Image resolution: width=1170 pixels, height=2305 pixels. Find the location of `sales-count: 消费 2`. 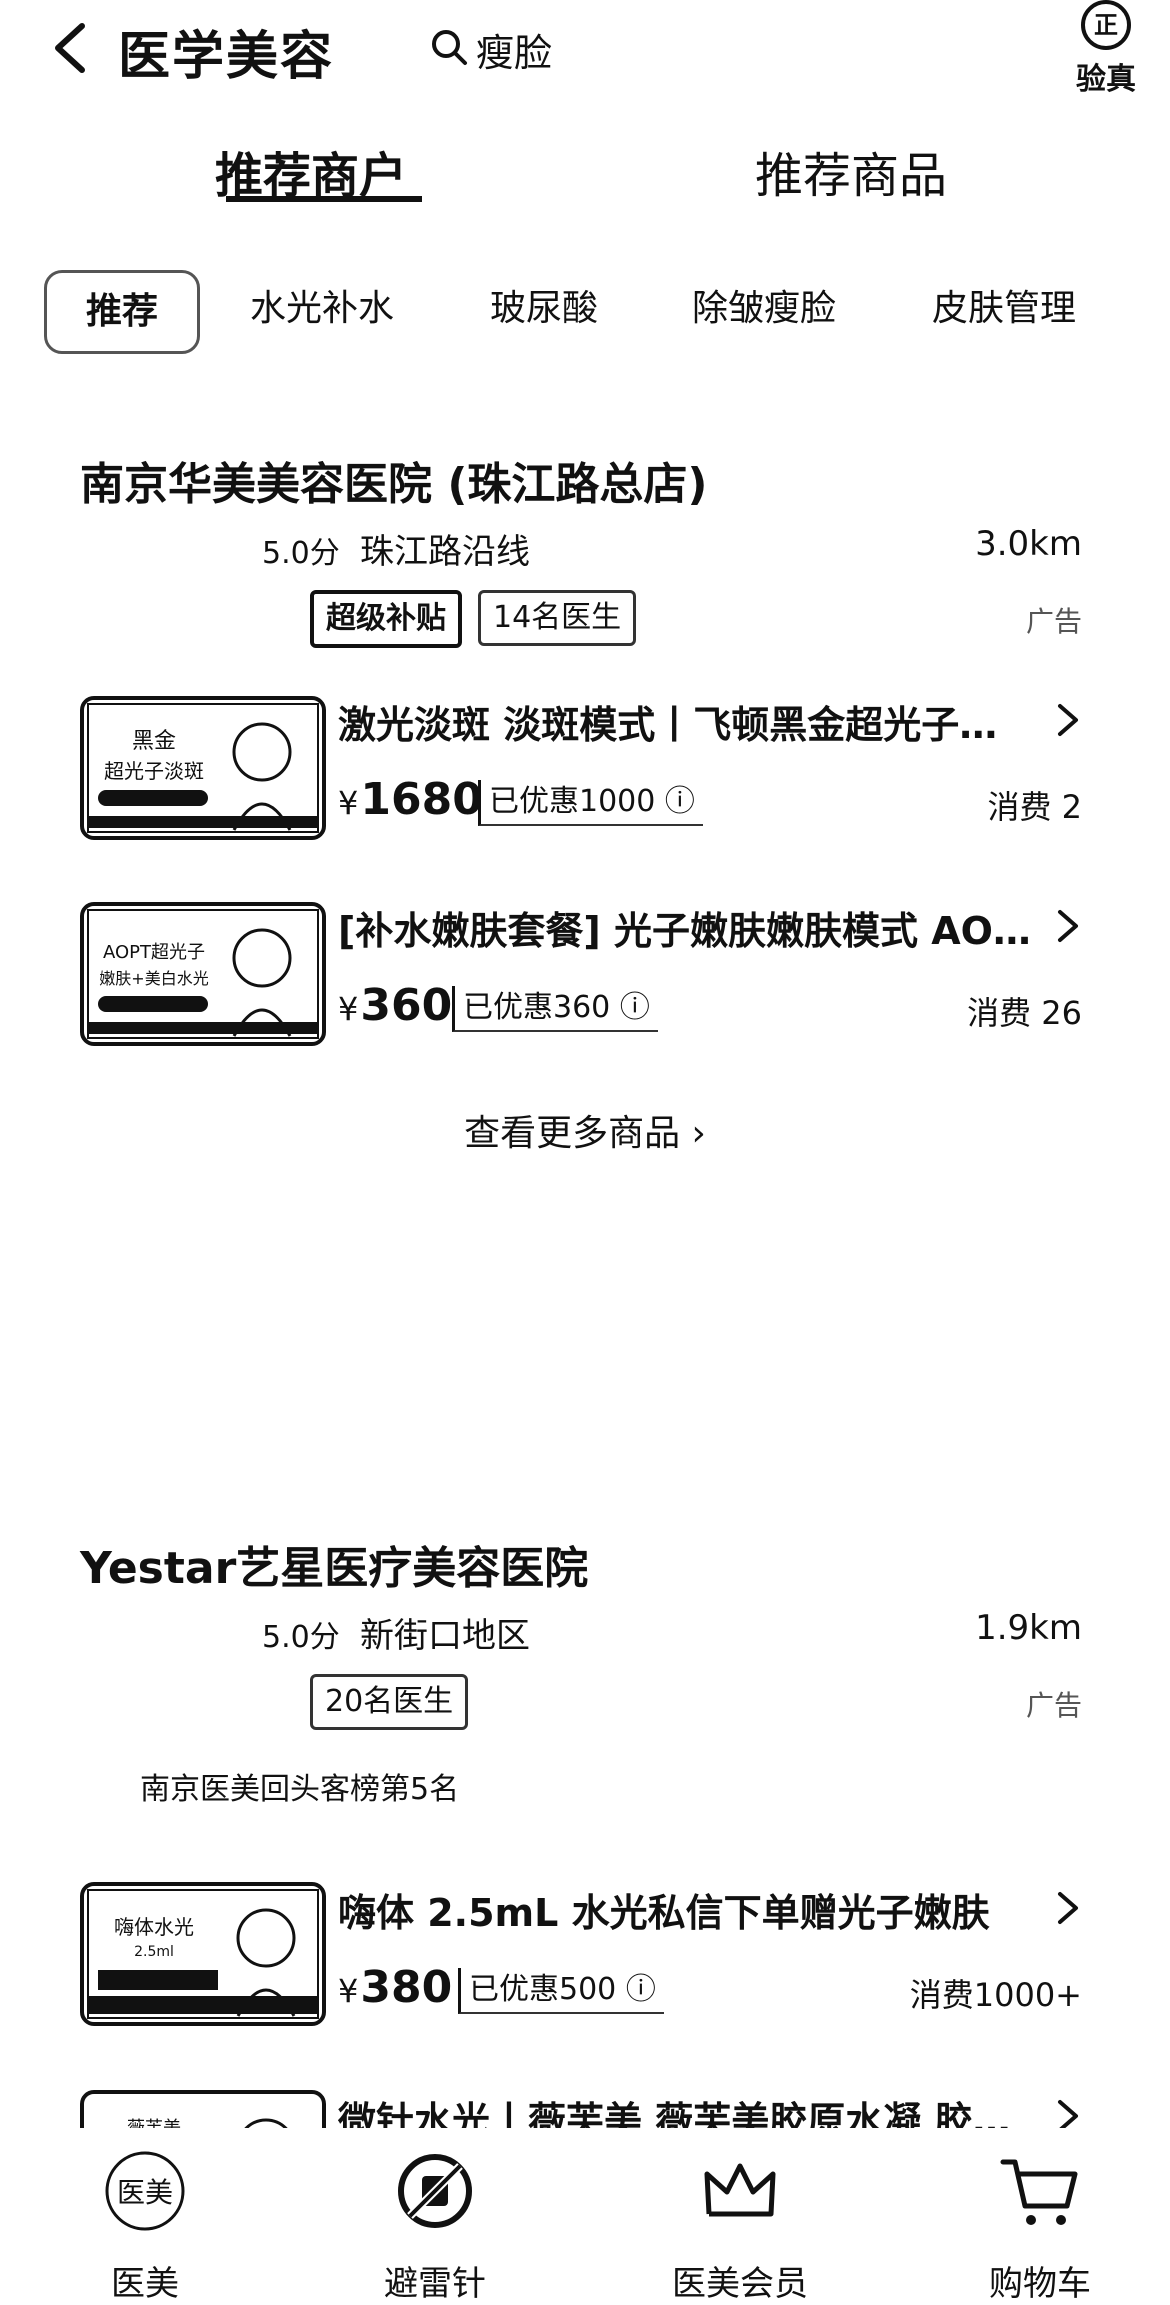

sales-count: 消费 2 is located at coordinates (1034, 807).